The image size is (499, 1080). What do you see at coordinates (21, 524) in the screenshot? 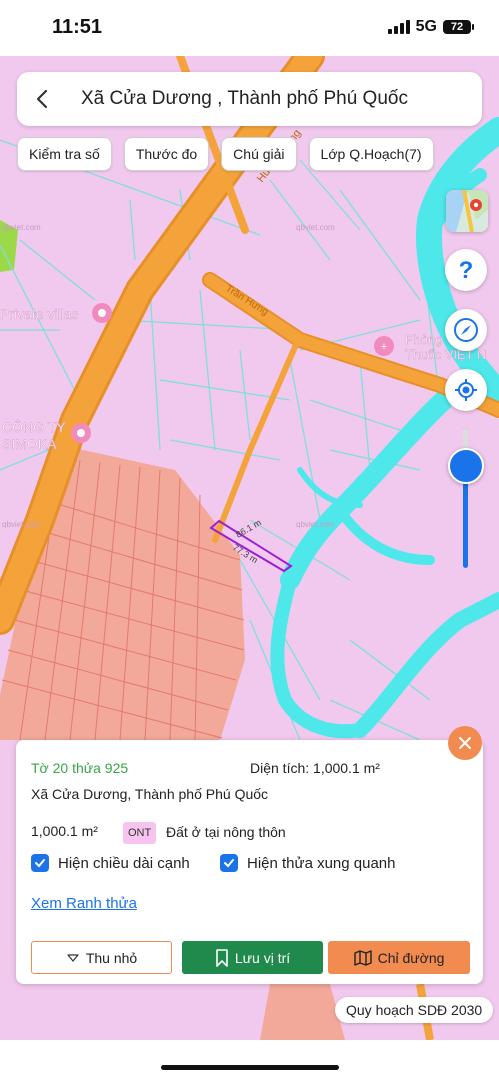
I see `watermark-3: qbviet.com` at bounding box center [21, 524].